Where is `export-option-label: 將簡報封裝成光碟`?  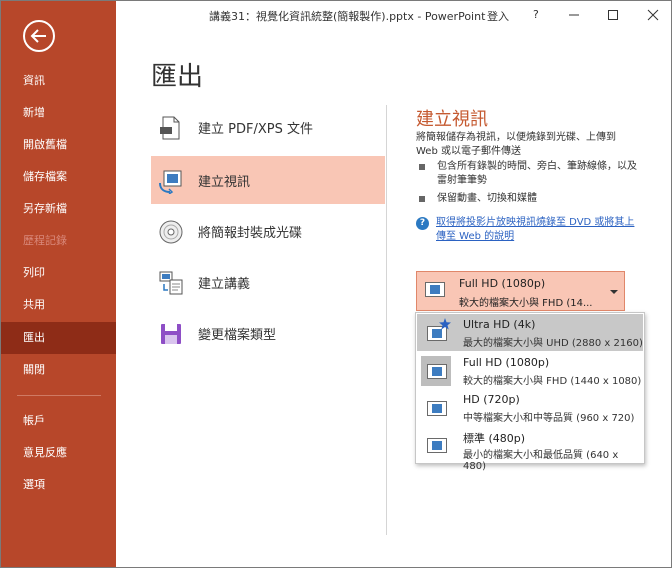
export-option-label: 將簡報封裝成光碟 is located at coordinates (250, 233).